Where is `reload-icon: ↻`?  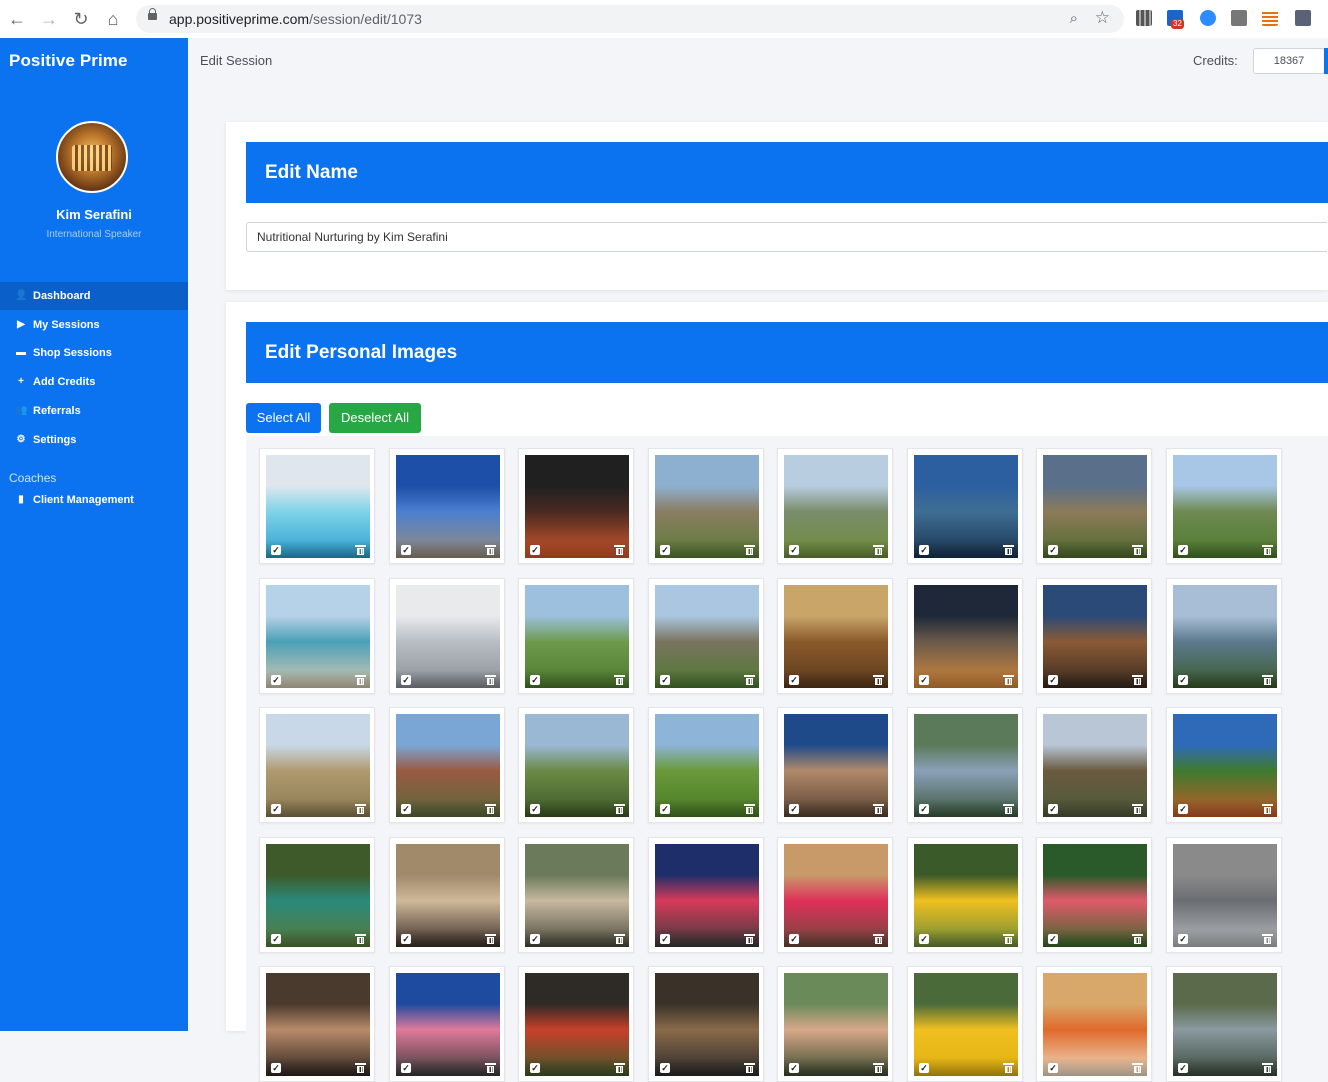 reload-icon: ↻ is located at coordinates (81, 19).